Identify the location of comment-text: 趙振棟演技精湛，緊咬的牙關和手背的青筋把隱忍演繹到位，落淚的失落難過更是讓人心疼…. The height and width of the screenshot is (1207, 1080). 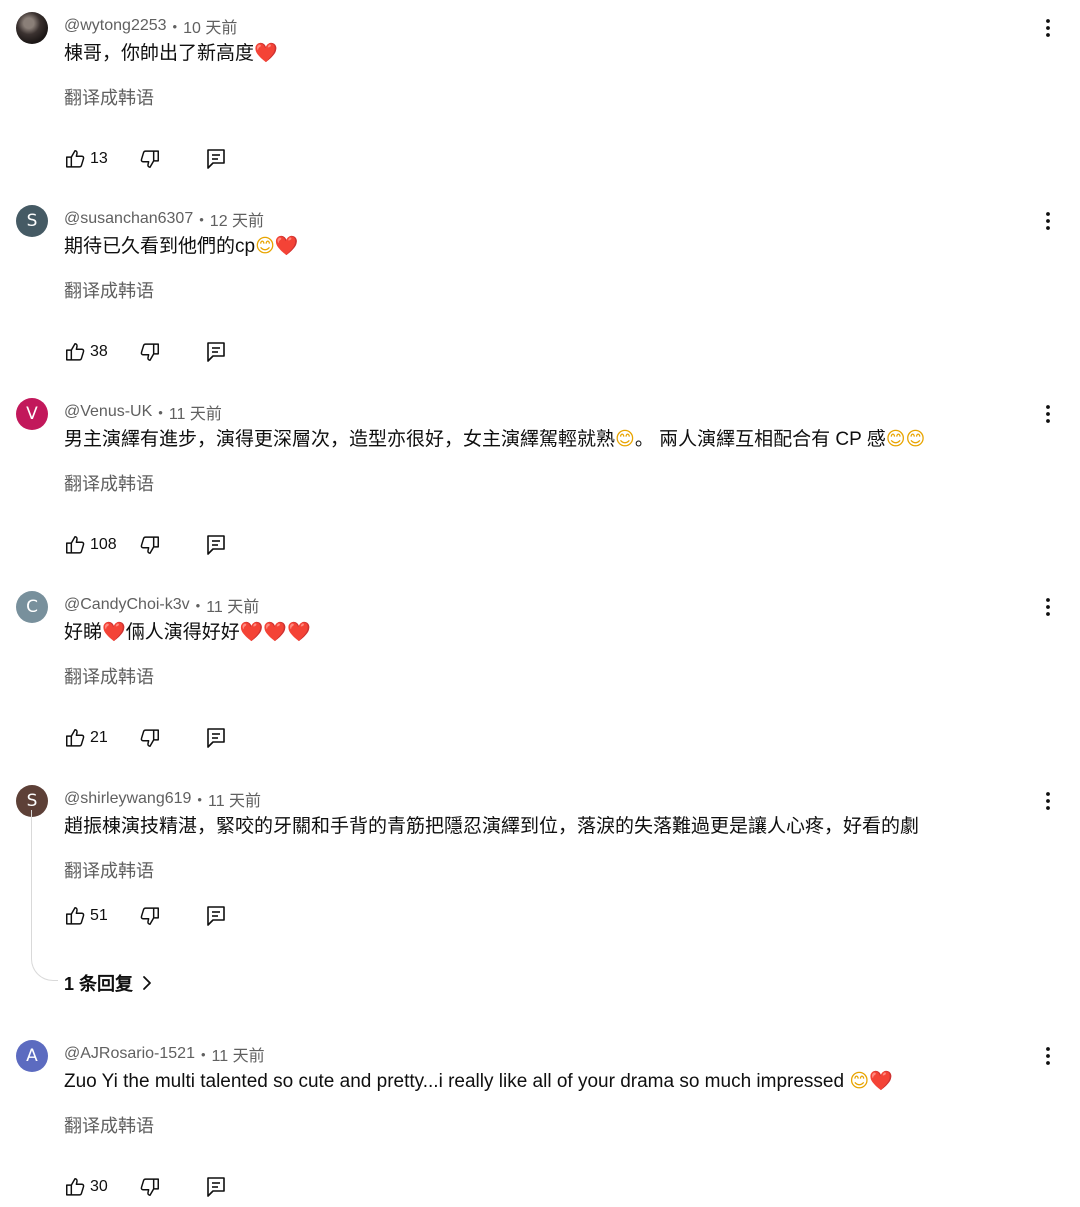
(491, 827).